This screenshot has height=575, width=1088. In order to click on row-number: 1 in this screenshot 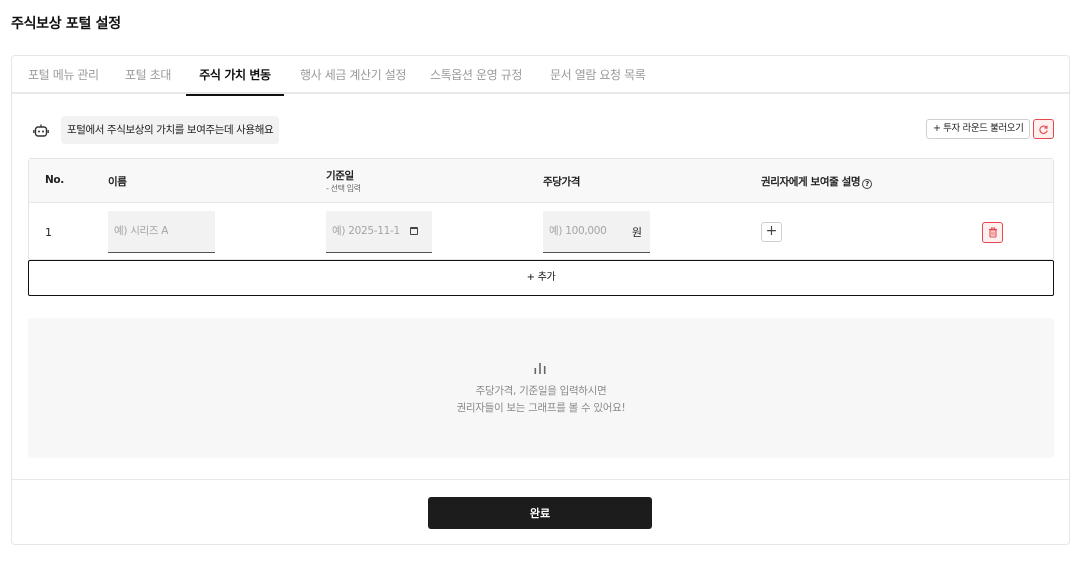, I will do `click(48, 232)`.